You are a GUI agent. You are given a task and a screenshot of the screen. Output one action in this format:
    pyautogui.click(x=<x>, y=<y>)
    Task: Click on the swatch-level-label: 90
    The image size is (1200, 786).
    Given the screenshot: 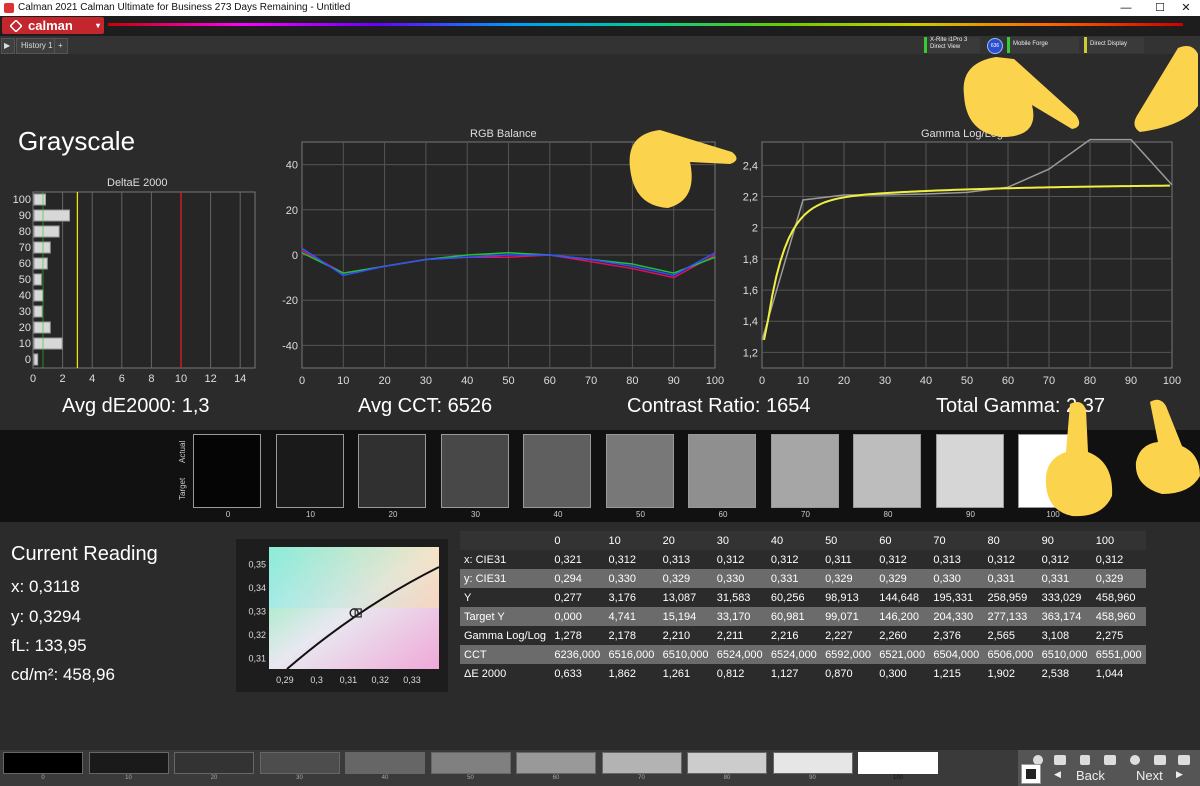 What is the action you would take?
    pyautogui.click(x=970, y=514)
    